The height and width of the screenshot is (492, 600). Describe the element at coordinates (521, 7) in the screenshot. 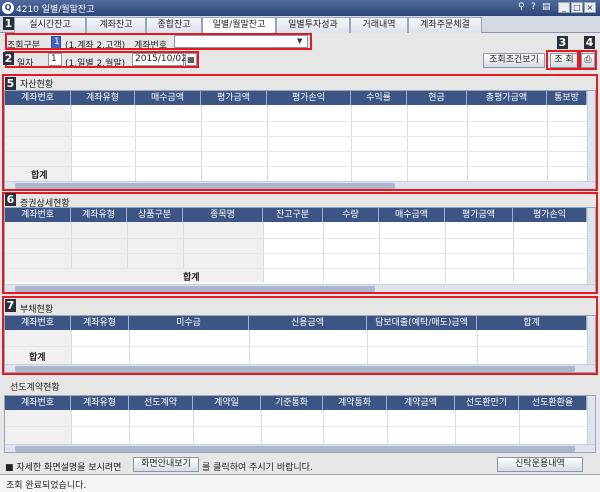

I see `link-icon: ⚲` at that location.